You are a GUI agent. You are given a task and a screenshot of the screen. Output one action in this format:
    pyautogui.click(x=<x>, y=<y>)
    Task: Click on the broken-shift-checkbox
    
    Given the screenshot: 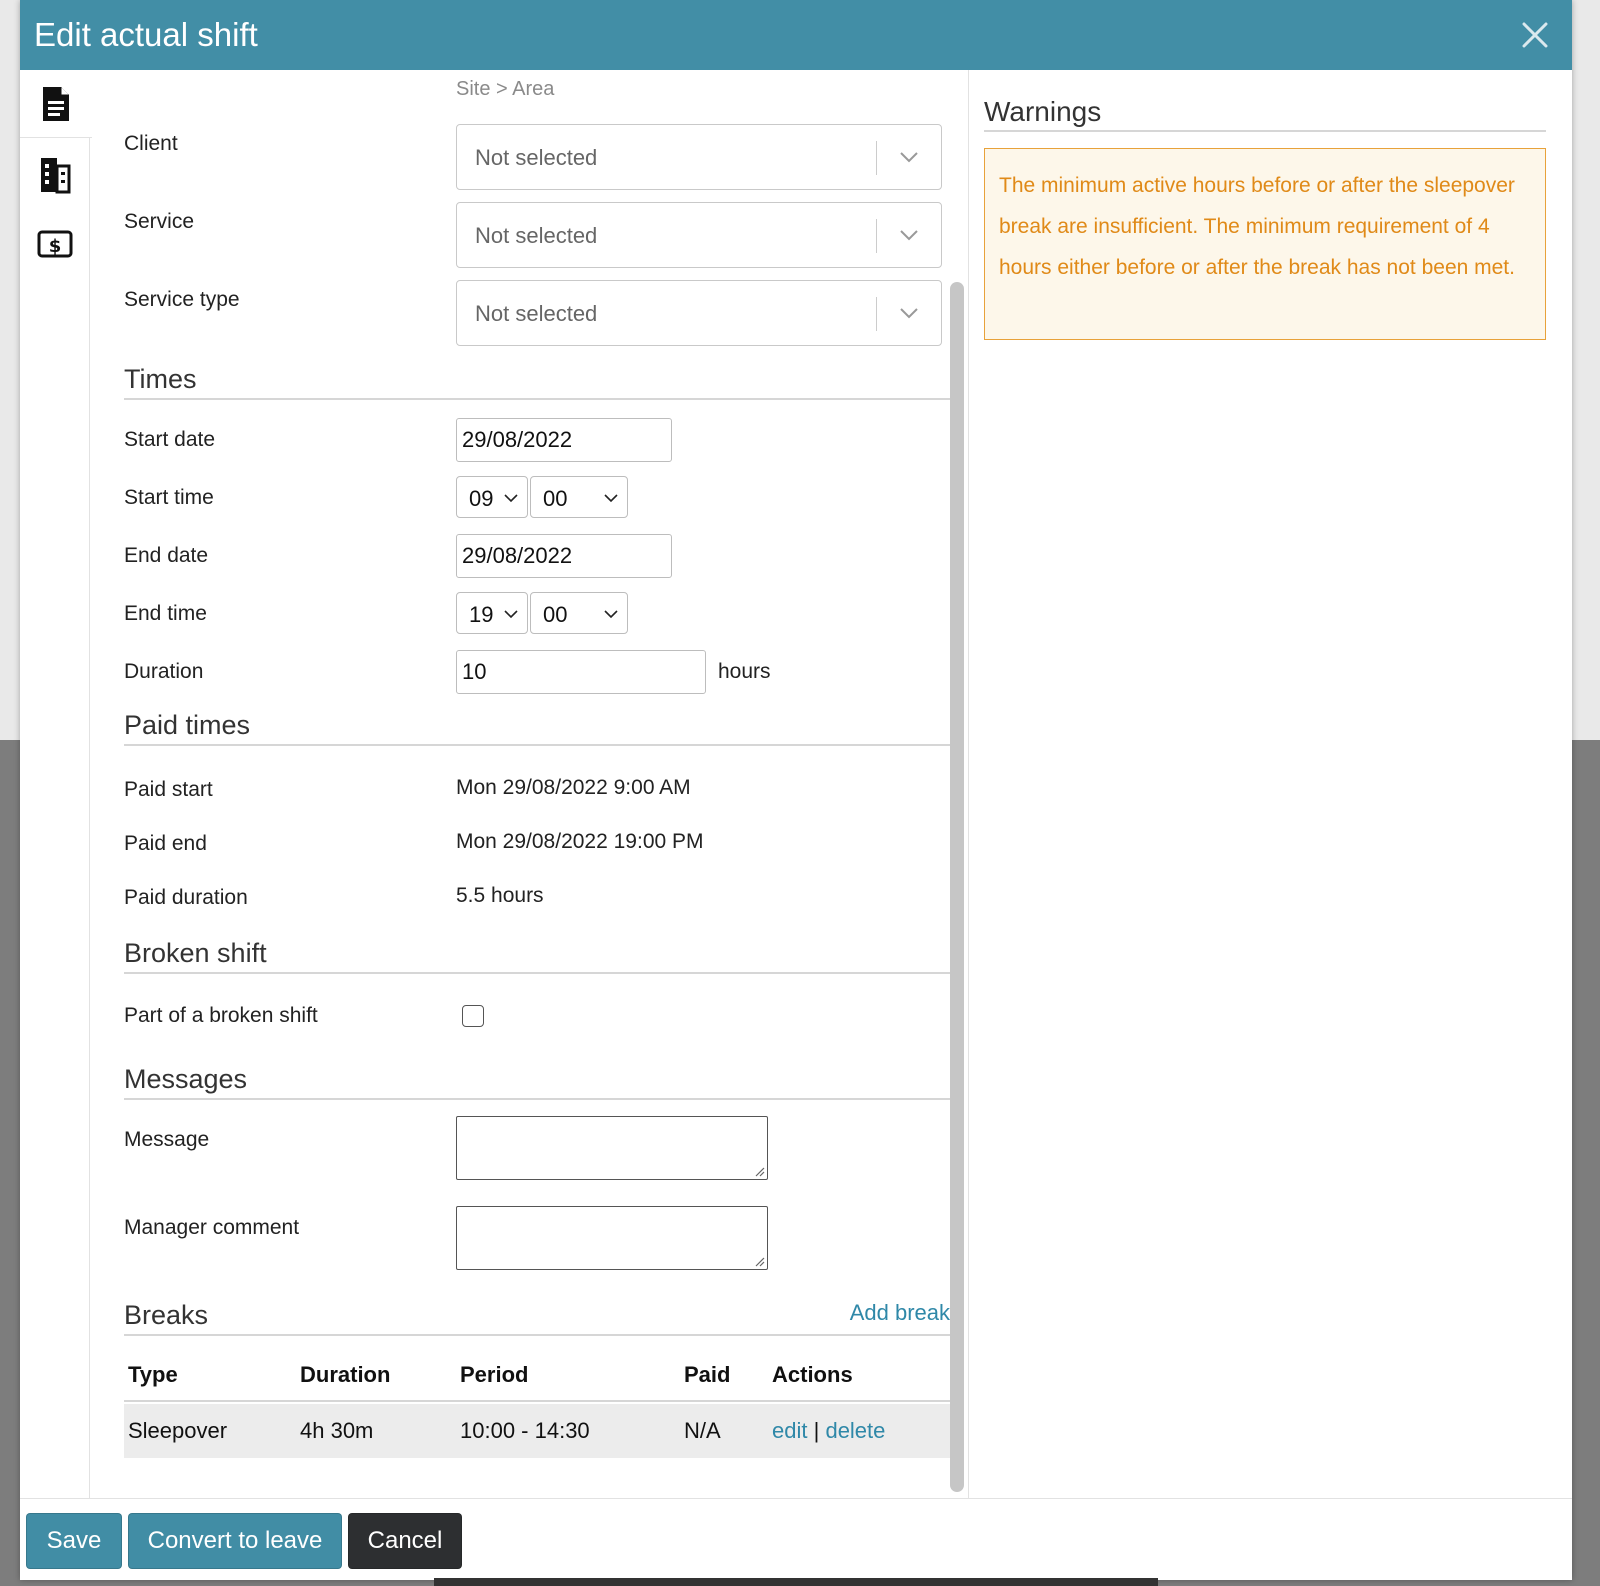 What is the action you would take?
    pyautogui.click(x=473, y=1016)
    